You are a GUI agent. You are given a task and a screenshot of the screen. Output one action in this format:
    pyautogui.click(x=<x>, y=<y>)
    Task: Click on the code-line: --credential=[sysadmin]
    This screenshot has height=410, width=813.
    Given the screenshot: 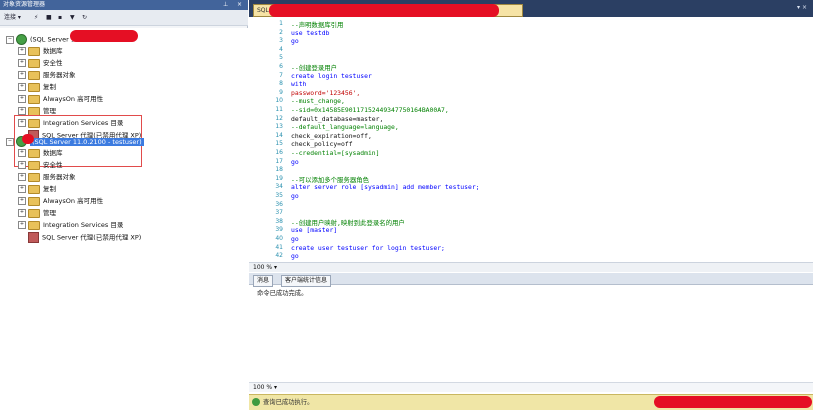 What is the action you would take?
    pyautogui.click(x=335, y=153)
    